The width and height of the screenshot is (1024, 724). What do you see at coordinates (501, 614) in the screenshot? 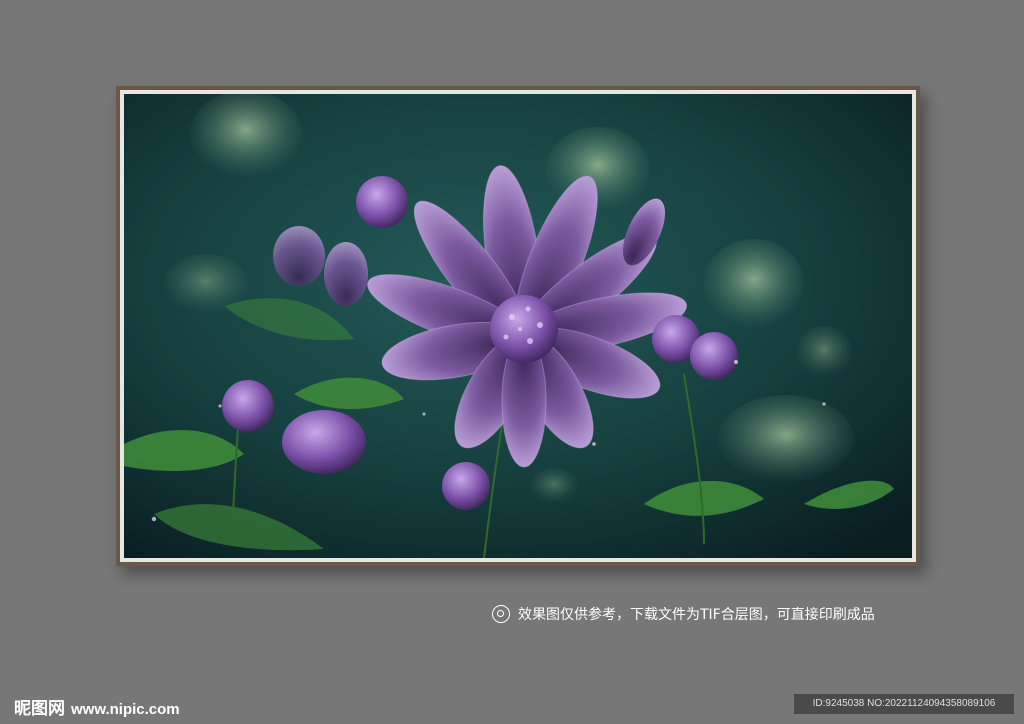
I see `target-icon` at bounding box center [501, 614].